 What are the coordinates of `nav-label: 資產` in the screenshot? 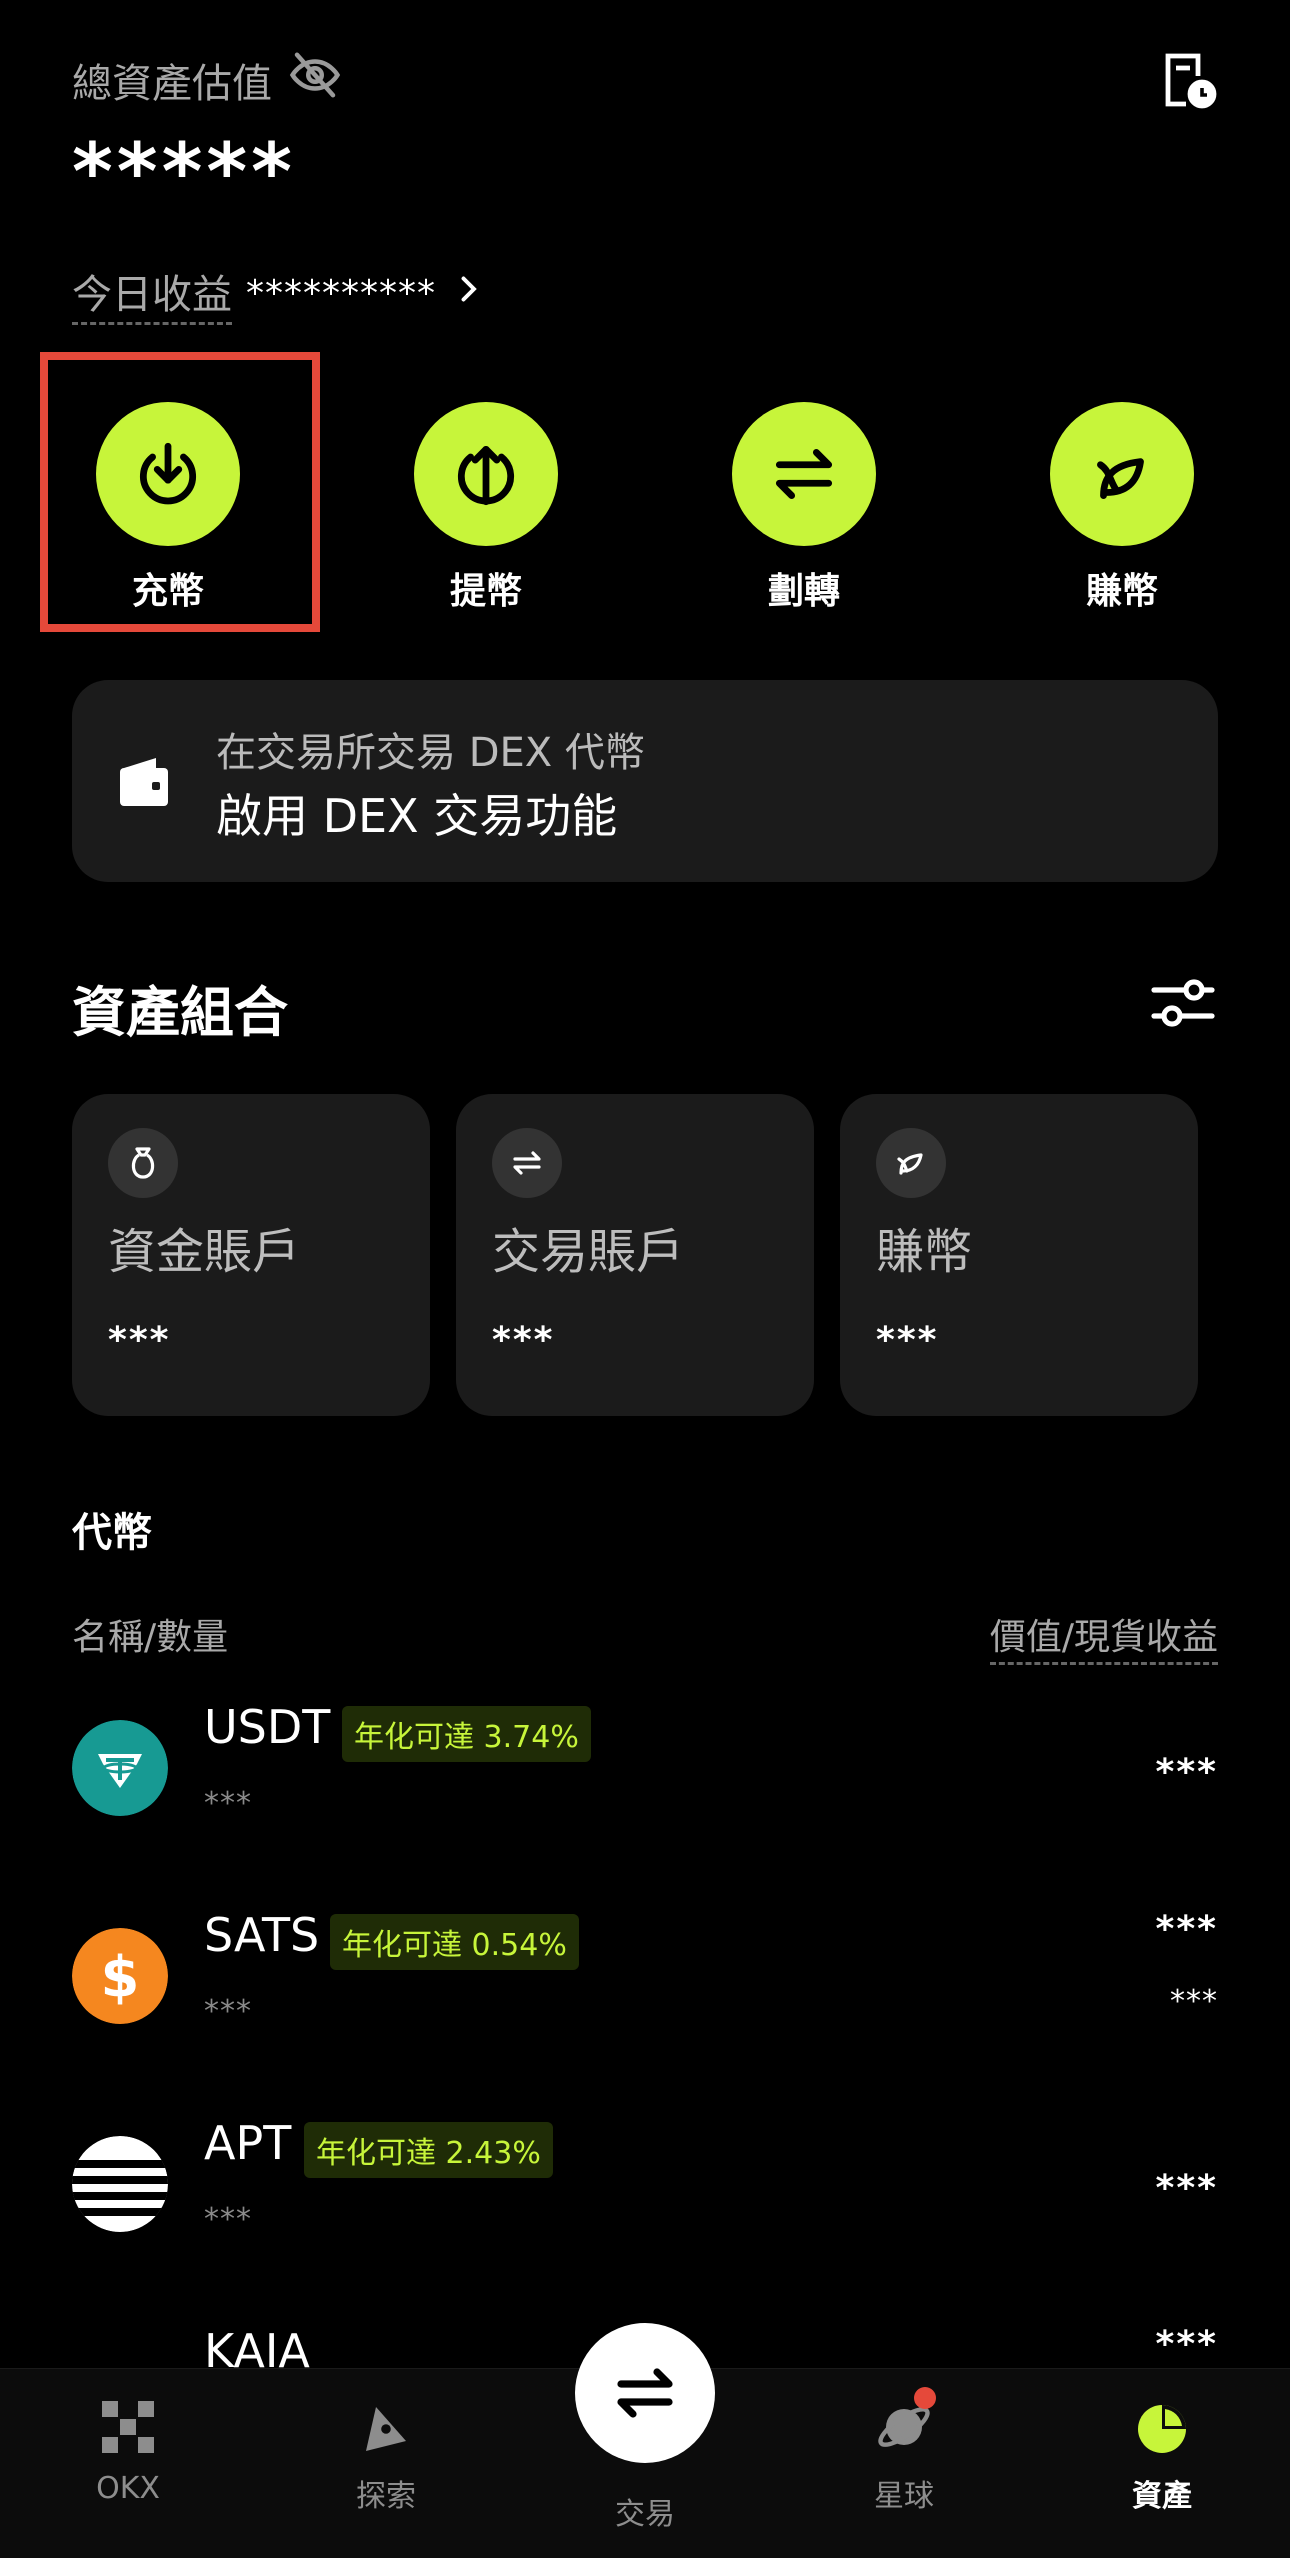 It's located at (1162, 2496).